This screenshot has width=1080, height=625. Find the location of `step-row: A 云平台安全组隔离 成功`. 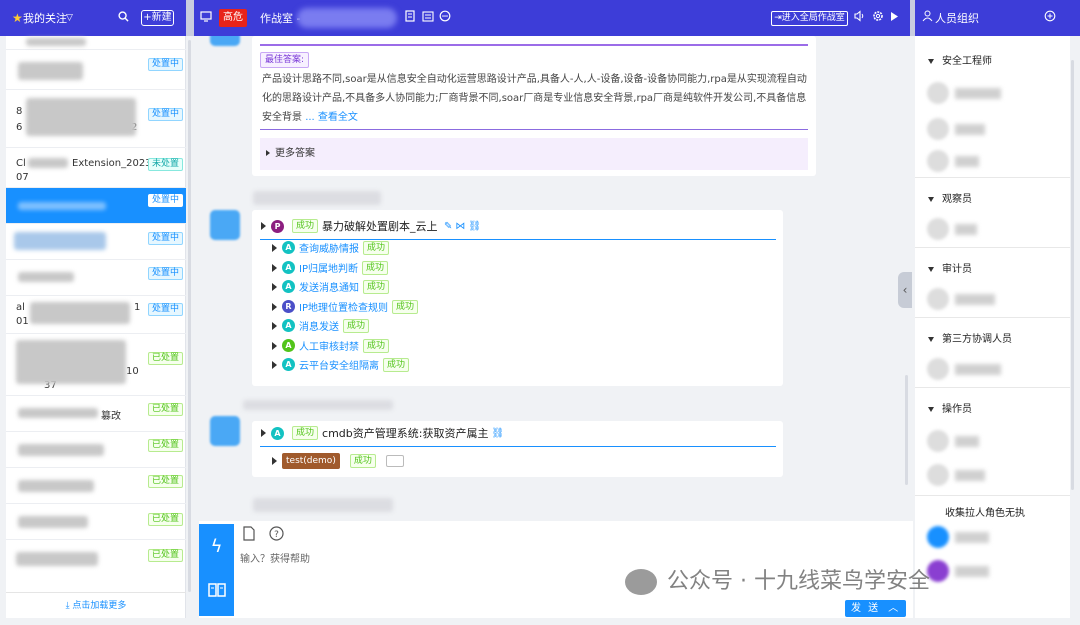

step-row: A 云平台安全组隔离 成功 is located at coordinates (342, 366).